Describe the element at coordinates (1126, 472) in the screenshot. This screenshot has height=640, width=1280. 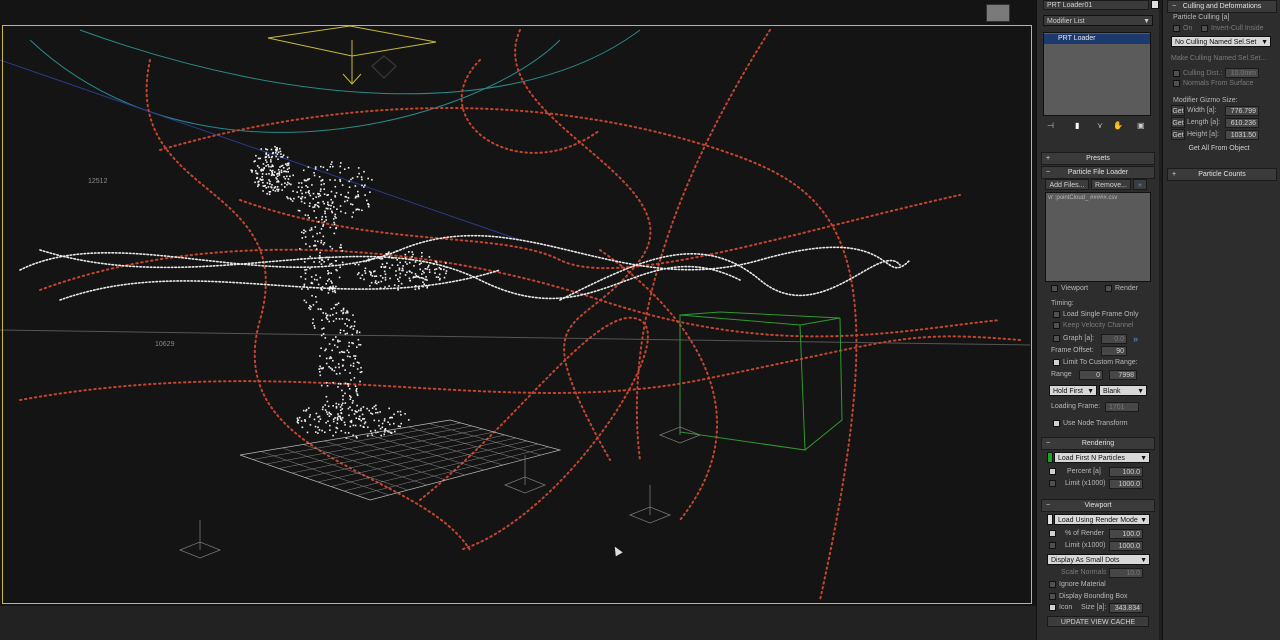
I see `percent-field: 100.0` at that location.